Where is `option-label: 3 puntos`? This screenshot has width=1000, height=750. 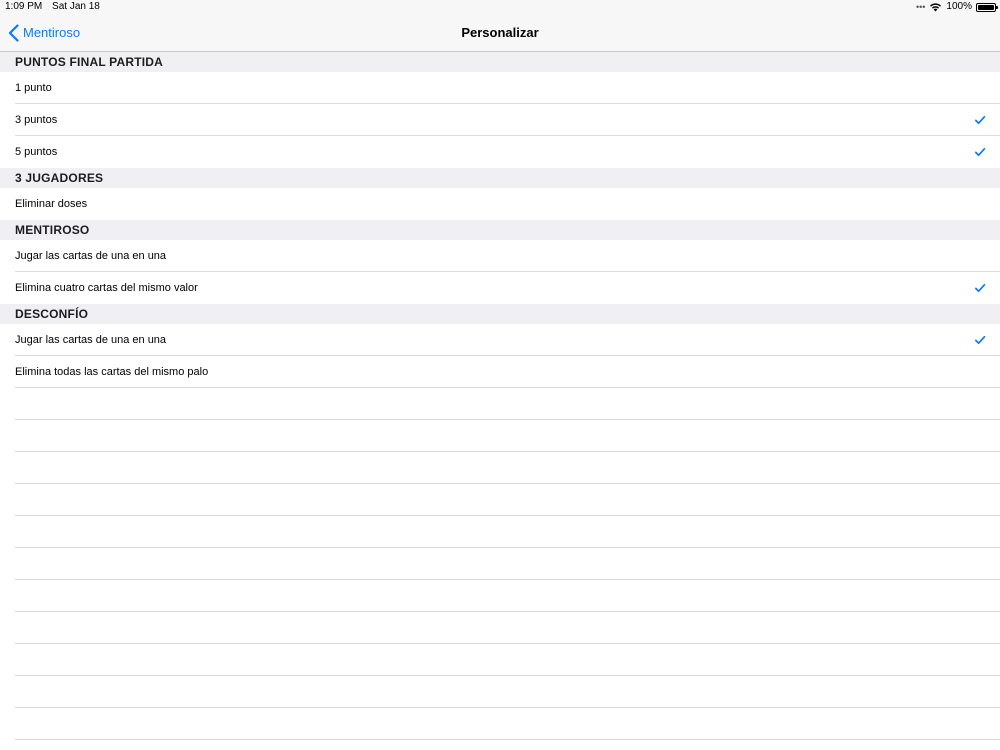 option-label: 3 puntos is located at coordinates (36, 120).